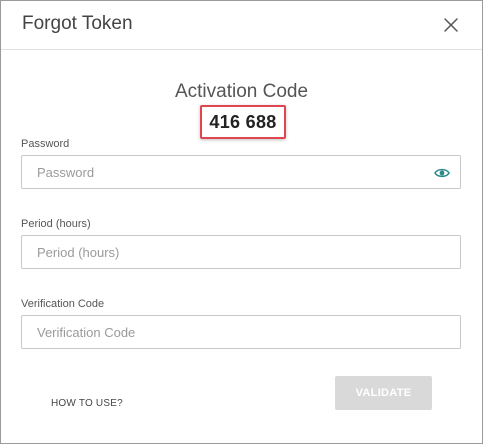 The height and width of the screenshot is (444, 483). I want to click on verification-code-field, so click(241, 332).